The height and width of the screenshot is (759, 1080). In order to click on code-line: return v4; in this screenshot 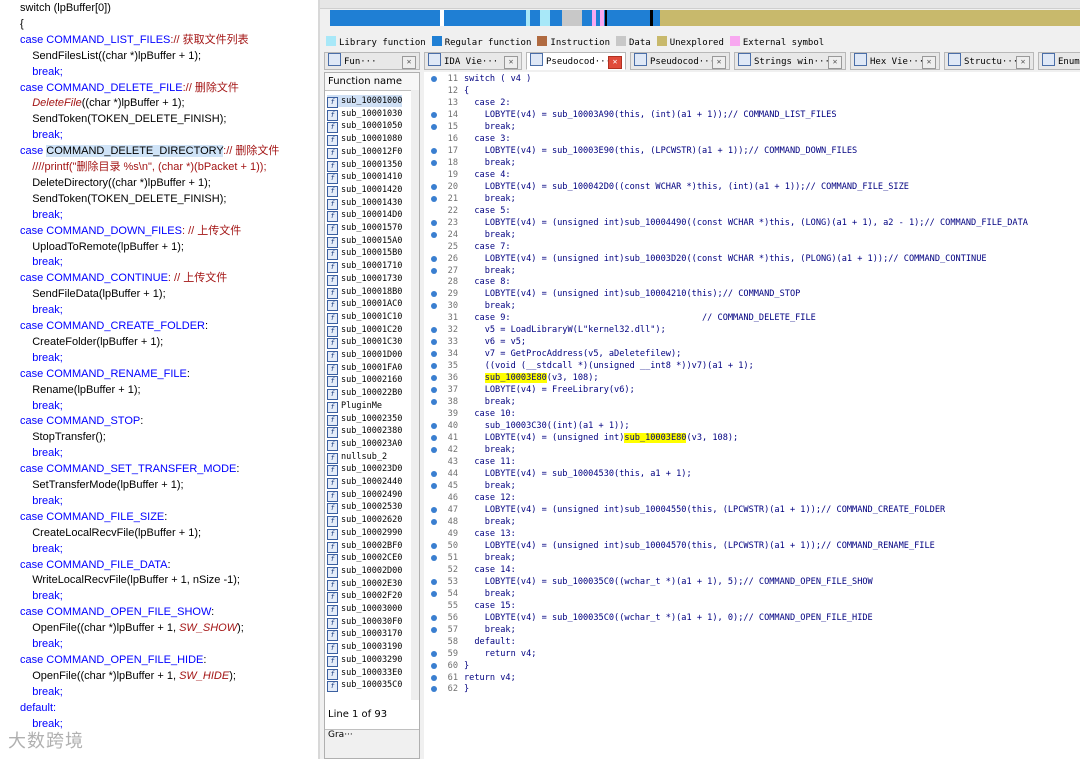, I will do `click(490, 678)`.